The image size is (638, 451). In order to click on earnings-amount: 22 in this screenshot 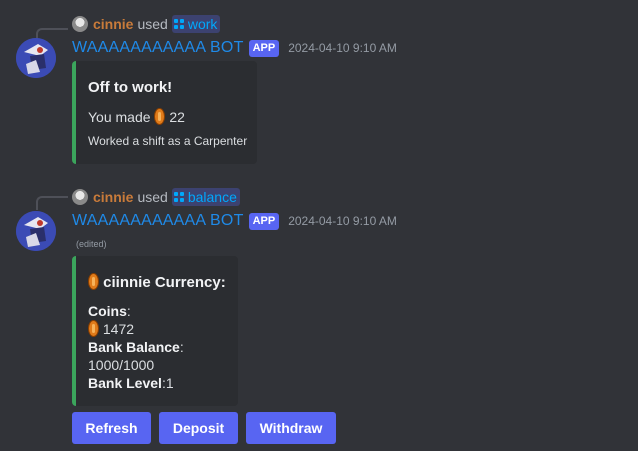, I will do `click(177, 117)`.